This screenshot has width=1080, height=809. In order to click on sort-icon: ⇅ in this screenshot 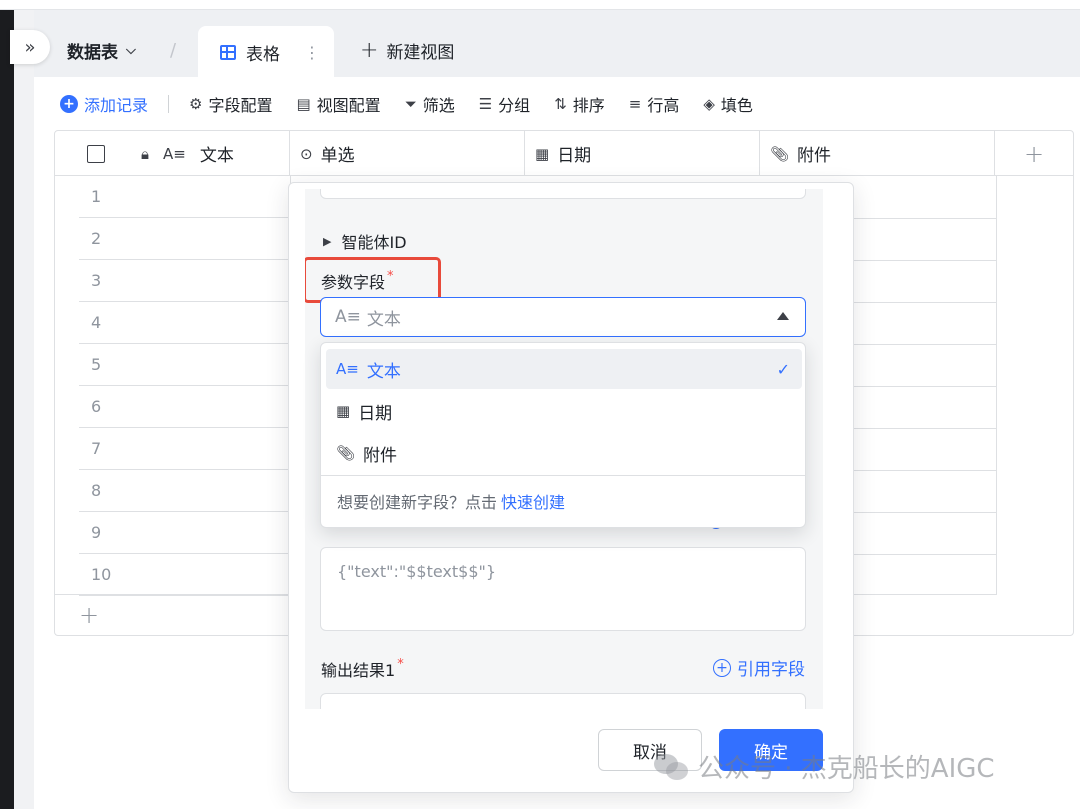, I will do `click(560, 104)`.